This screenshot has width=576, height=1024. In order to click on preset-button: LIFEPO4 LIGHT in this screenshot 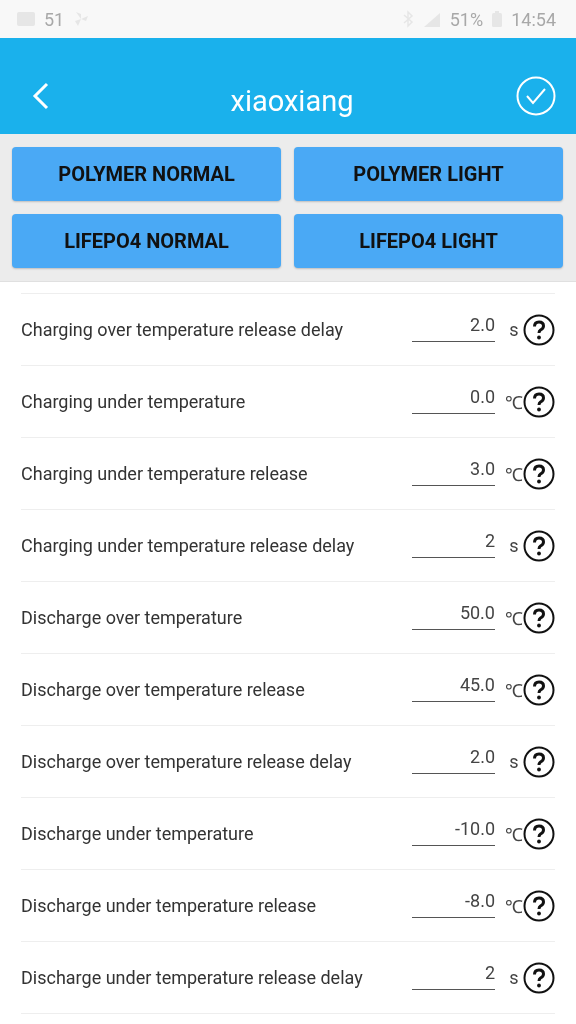, I will do `click(428, 241)`.